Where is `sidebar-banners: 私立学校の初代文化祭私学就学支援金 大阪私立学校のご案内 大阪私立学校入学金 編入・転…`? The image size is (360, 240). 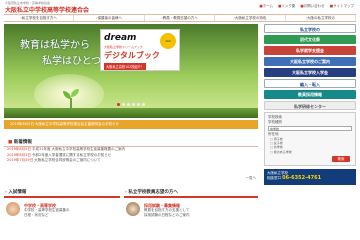
sidebar-banners: 私立学校の初代文化祭私学就学支援金 大阪私立学校のご案内 大阪私立学校入学金 編入・転… is located at coordinates (310, 67).